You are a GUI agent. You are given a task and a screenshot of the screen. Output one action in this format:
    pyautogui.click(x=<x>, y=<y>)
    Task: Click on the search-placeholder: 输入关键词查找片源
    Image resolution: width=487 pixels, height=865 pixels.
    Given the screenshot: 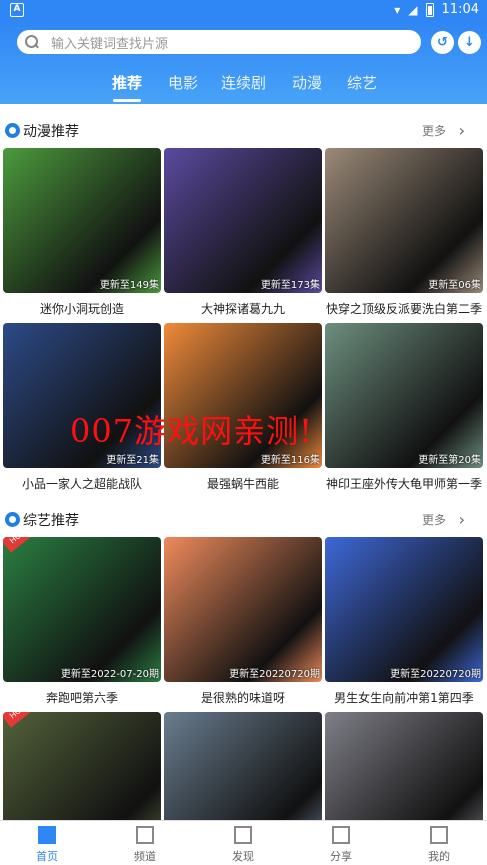 What is the action you would take?
    pyautogui.click(x=110, y=44)
    